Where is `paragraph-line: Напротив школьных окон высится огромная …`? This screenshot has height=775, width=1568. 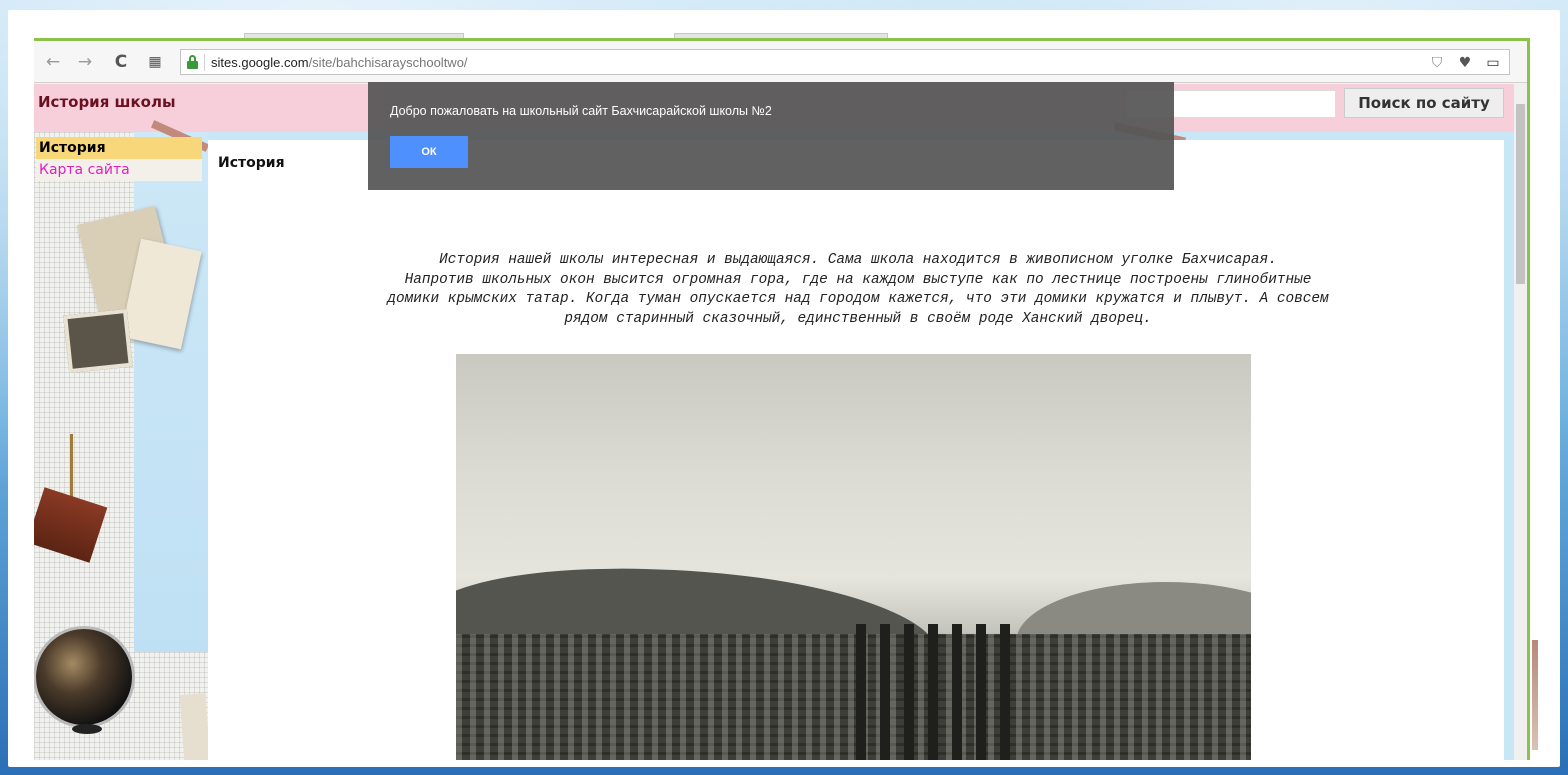
paragraph-line: Напротив школьных окон высится огромная … is located at coordinates (858, 279).